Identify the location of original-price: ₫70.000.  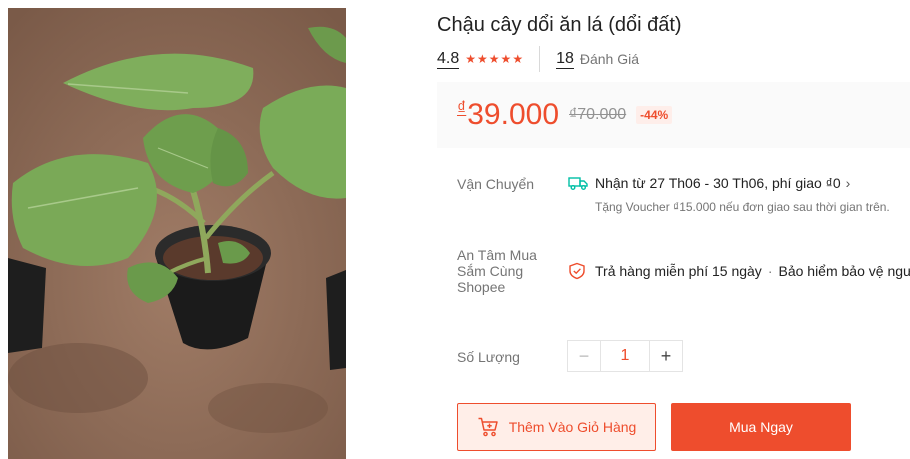
(598, 114).